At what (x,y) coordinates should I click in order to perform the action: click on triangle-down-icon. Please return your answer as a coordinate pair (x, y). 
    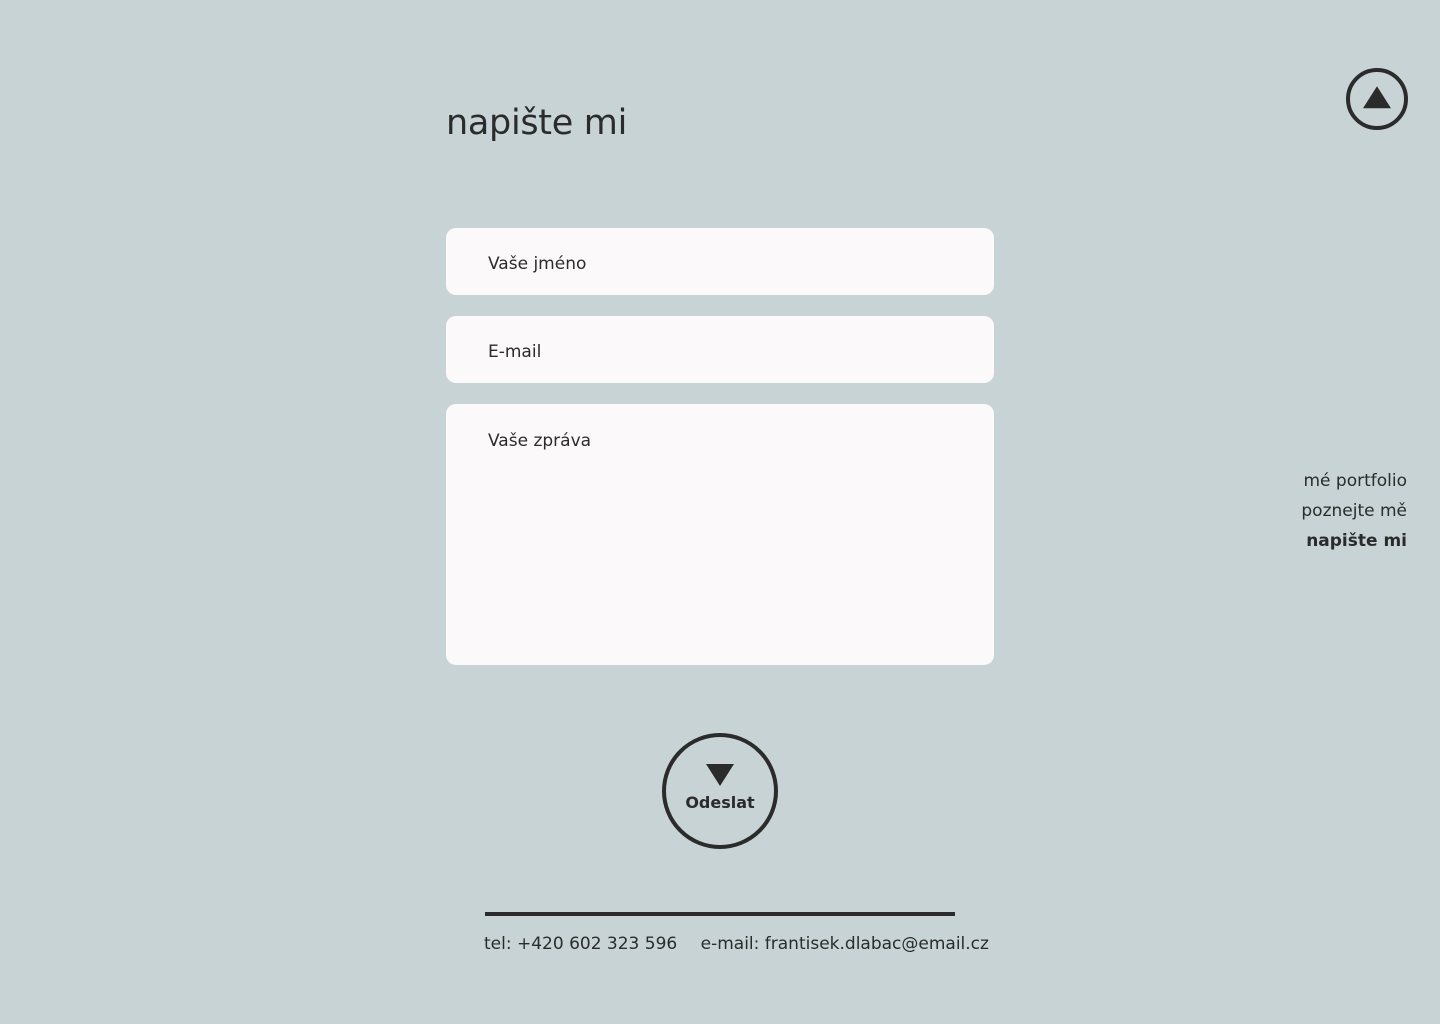
    Looking at the image, I should click on (720, 775).